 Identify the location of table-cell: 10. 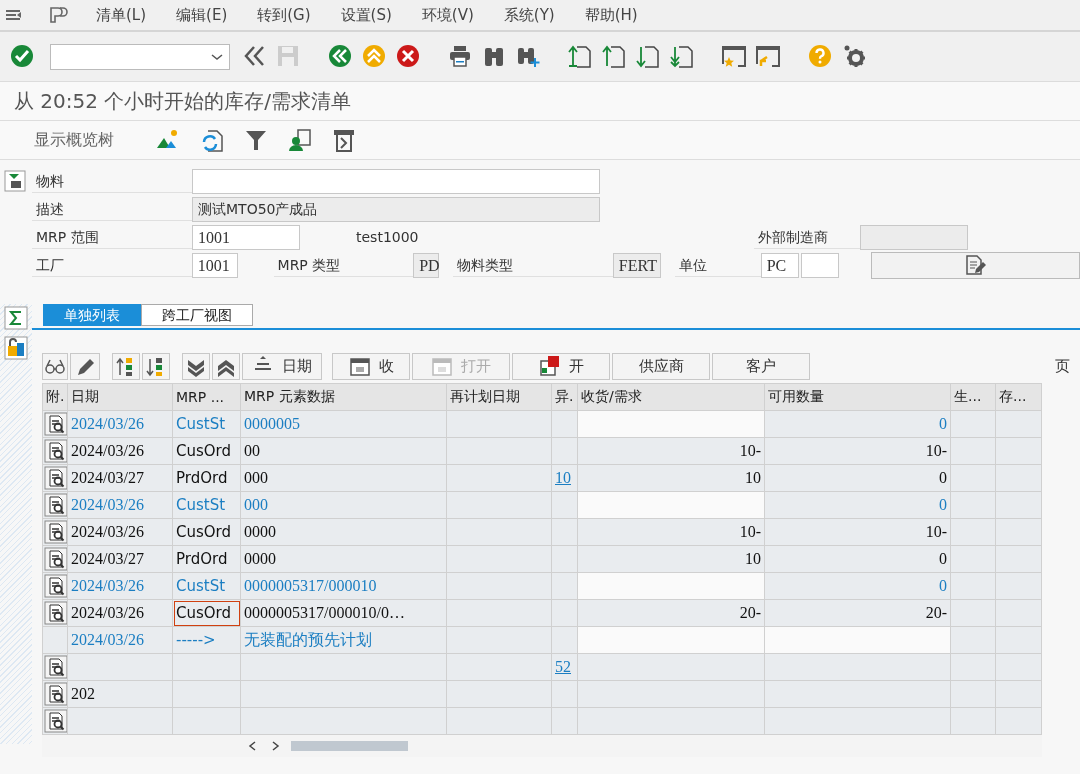
(671, 478).